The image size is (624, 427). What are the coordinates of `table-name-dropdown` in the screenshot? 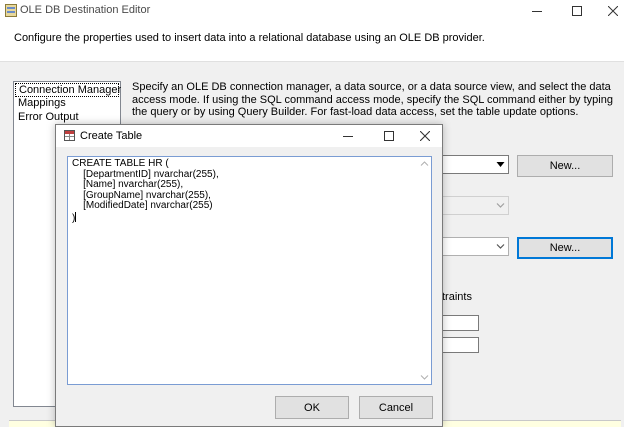 It's located at (474, 246).